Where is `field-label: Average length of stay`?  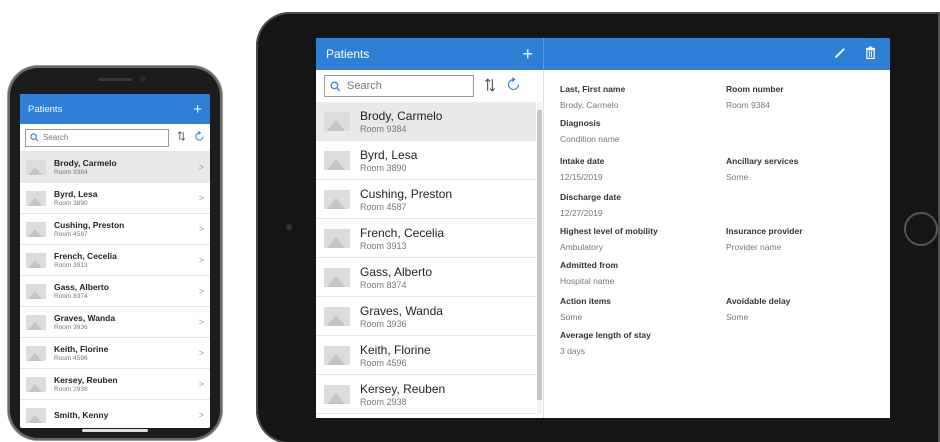 field-label: Average length of stay is located at coordinates (605, 335).